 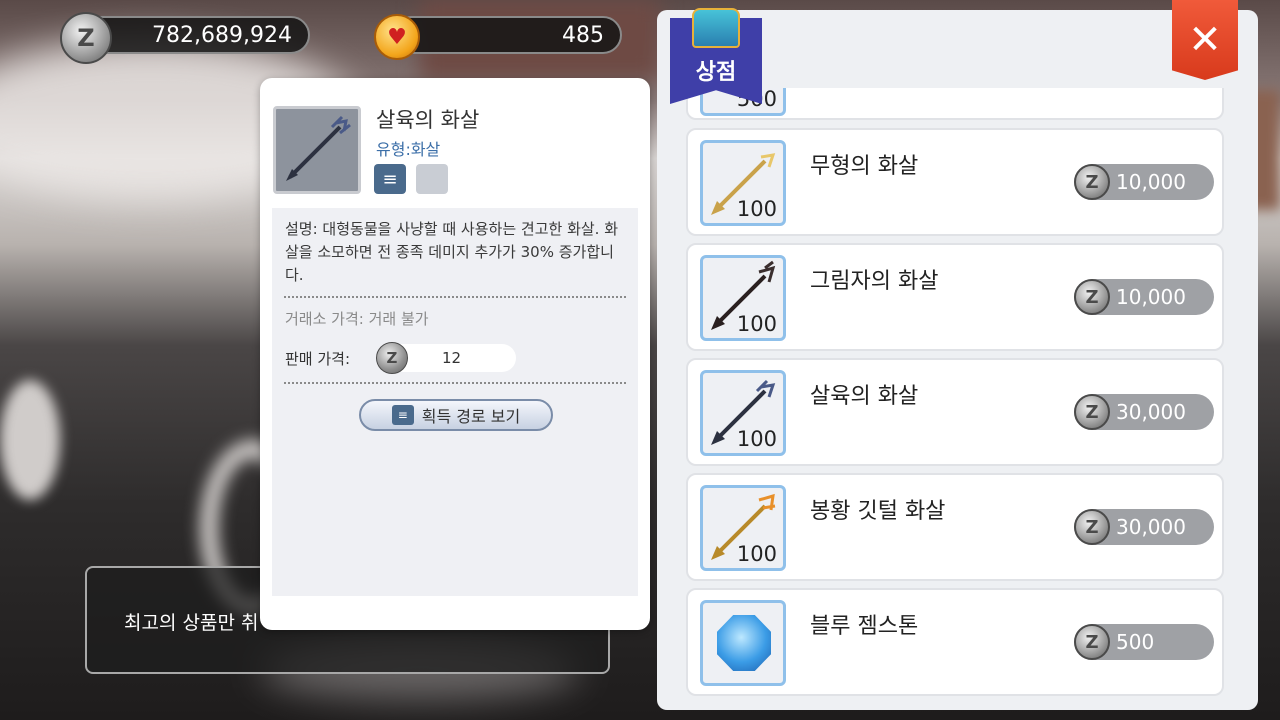 I want to click on shop-item-row: 100 무형의 화살 Z 10,000, so click(x=955, y=182).